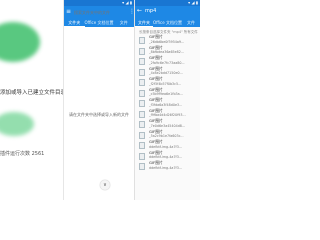 The width and height of the screenshot is (320, 240). I want to click on folder-title: mp4, so click(151, 11).